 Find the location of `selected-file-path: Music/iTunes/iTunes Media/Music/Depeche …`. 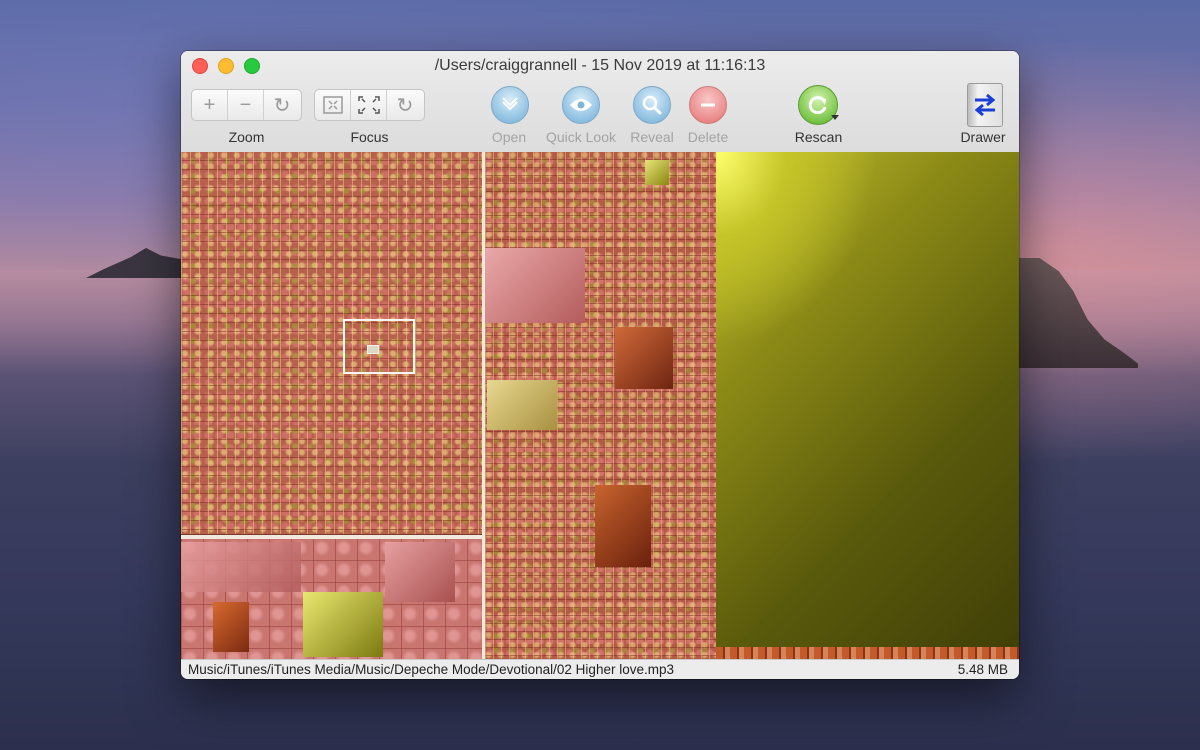

selected-file-path: Music/iTunes/iTunes Media/Music/Depeche … is located at coordinates (431, 669).